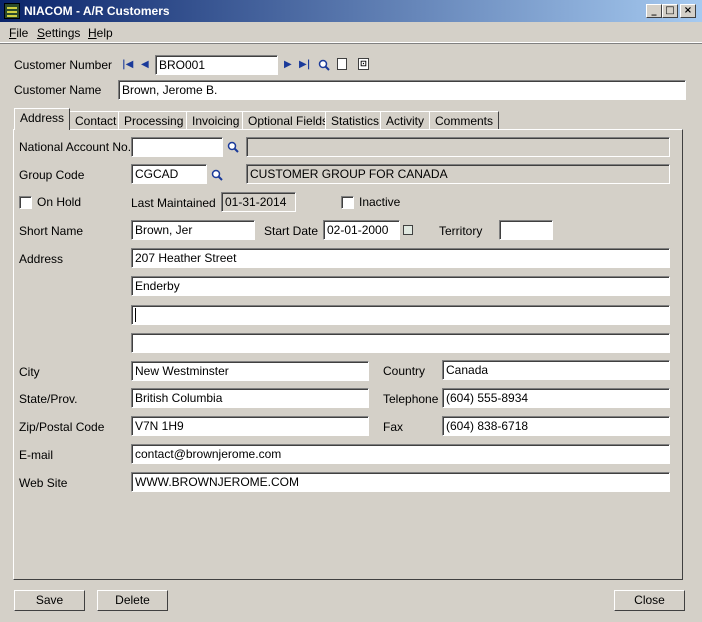  What do you see at coordinates (216, 120) in the screenshot?
I see `tab-invoicing: Invoicing` at bounding box center [216, 120].